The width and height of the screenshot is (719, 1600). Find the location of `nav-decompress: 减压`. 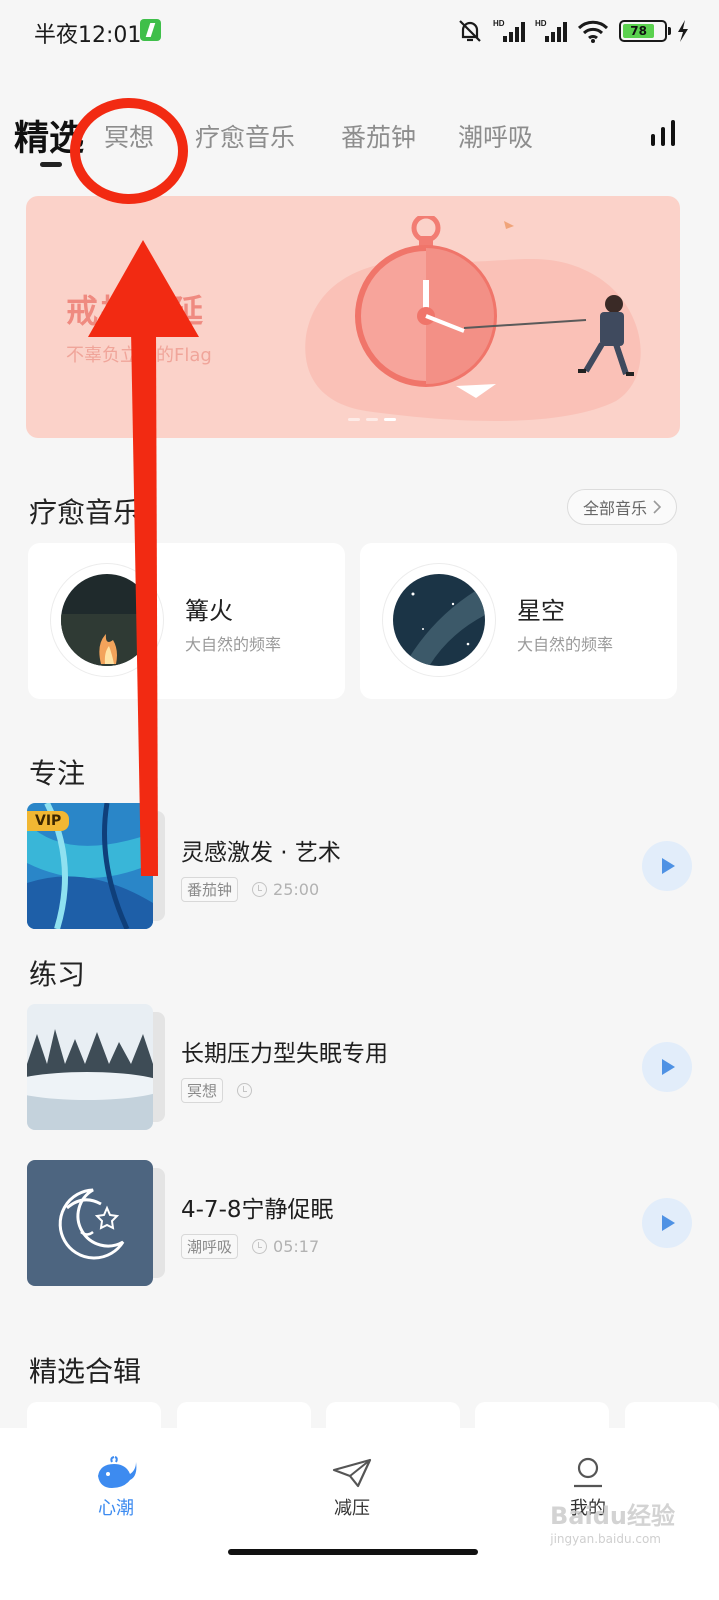

nav-decompress: 减压 is located at coordinates (352, 1488).